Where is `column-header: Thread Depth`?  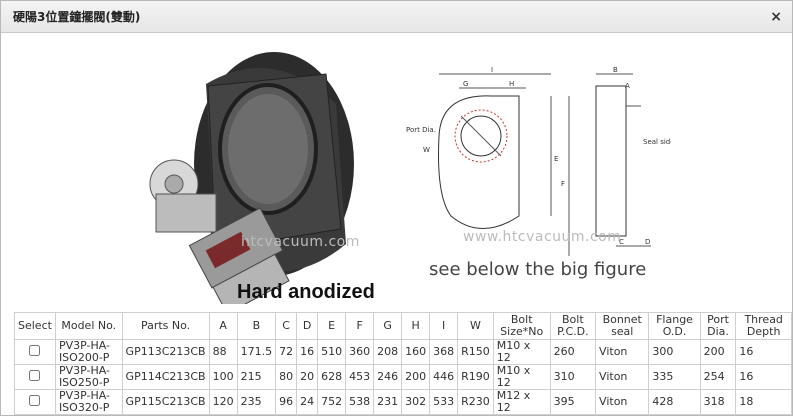 column-header: Thread Depth is located at coordinates (763, 326).